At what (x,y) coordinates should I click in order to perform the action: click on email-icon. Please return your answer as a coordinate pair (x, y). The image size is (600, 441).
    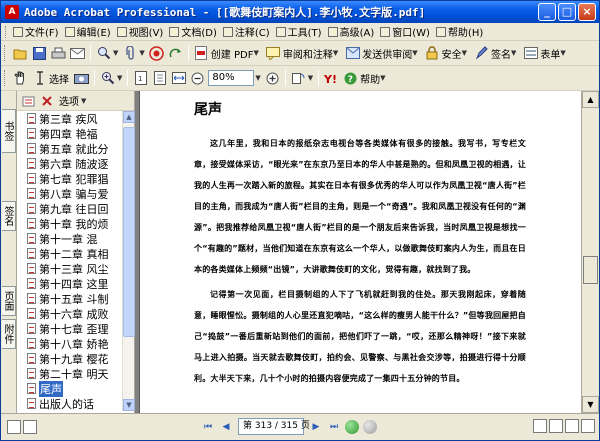
    Looking at the image, I should click on (77, 53).